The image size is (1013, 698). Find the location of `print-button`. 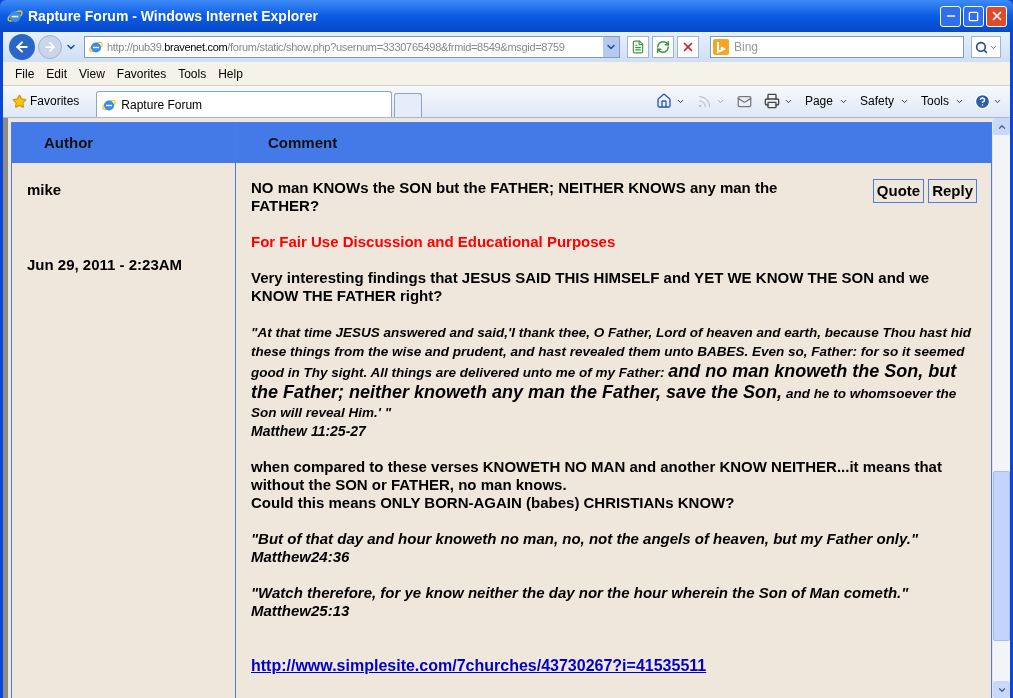

print-button is located at coordinates (778, 101).